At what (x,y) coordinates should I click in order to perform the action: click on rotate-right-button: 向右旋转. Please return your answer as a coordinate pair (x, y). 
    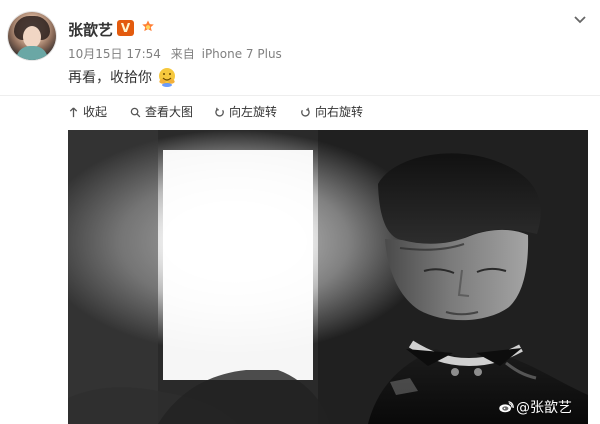
    Looking at the image, I should click on (331, 112).